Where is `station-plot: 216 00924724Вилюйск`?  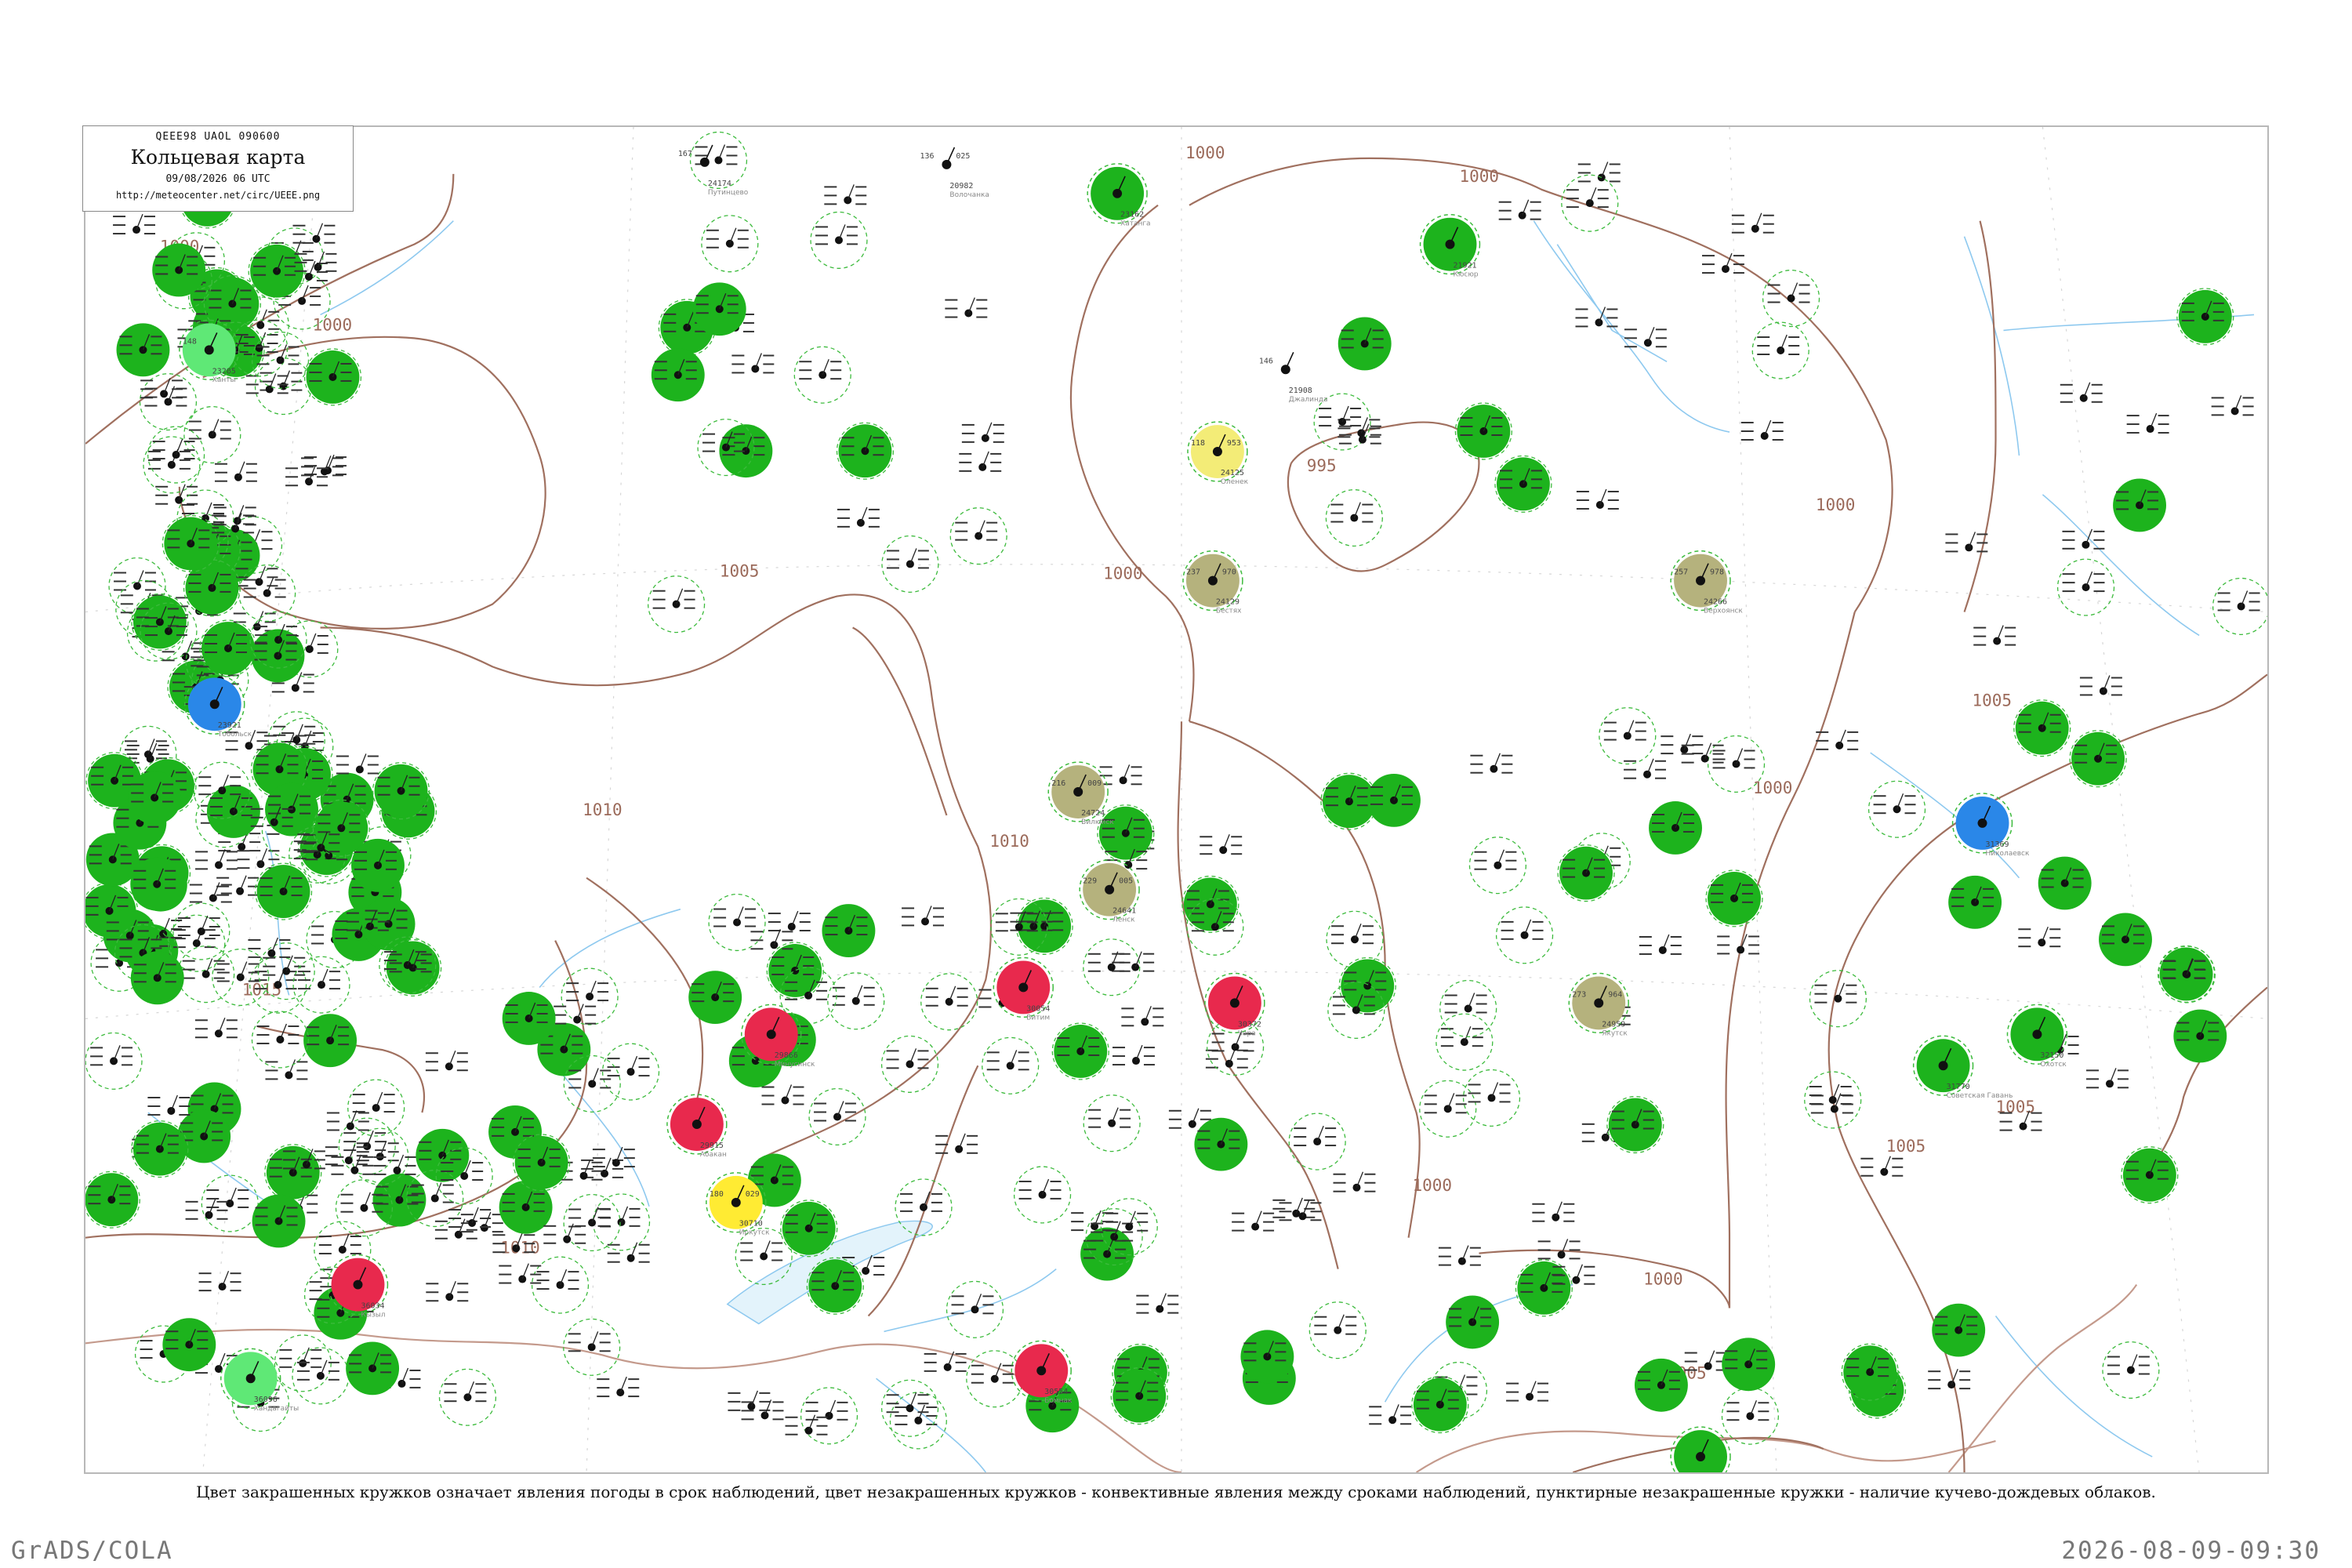 station-plot: 216 00924724Вилюйск is located at coordinates (1080, 793).